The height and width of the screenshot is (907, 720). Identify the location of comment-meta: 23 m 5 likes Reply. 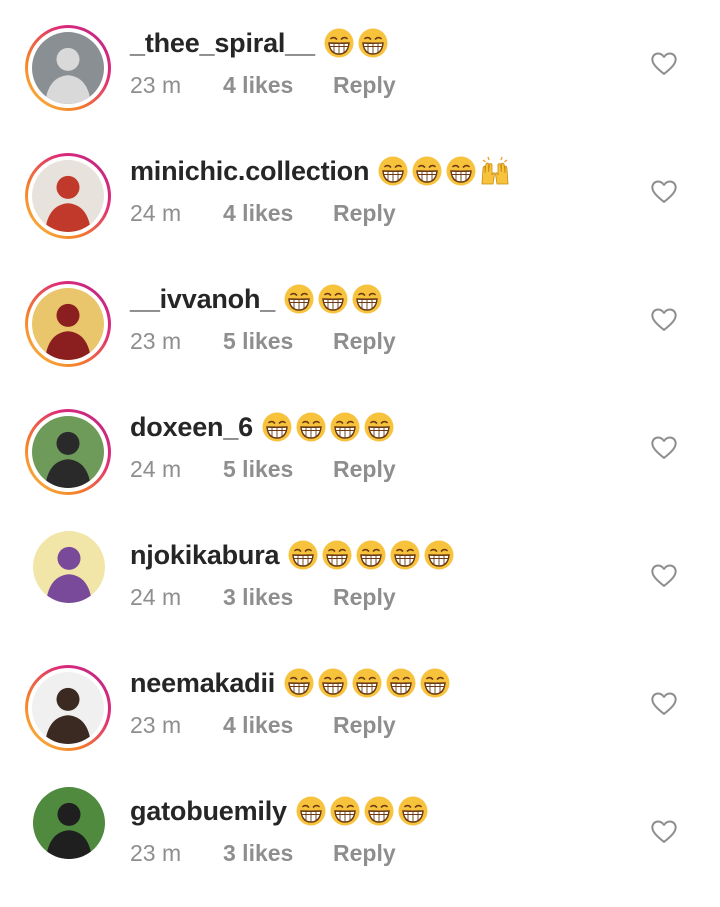
(263, 341).